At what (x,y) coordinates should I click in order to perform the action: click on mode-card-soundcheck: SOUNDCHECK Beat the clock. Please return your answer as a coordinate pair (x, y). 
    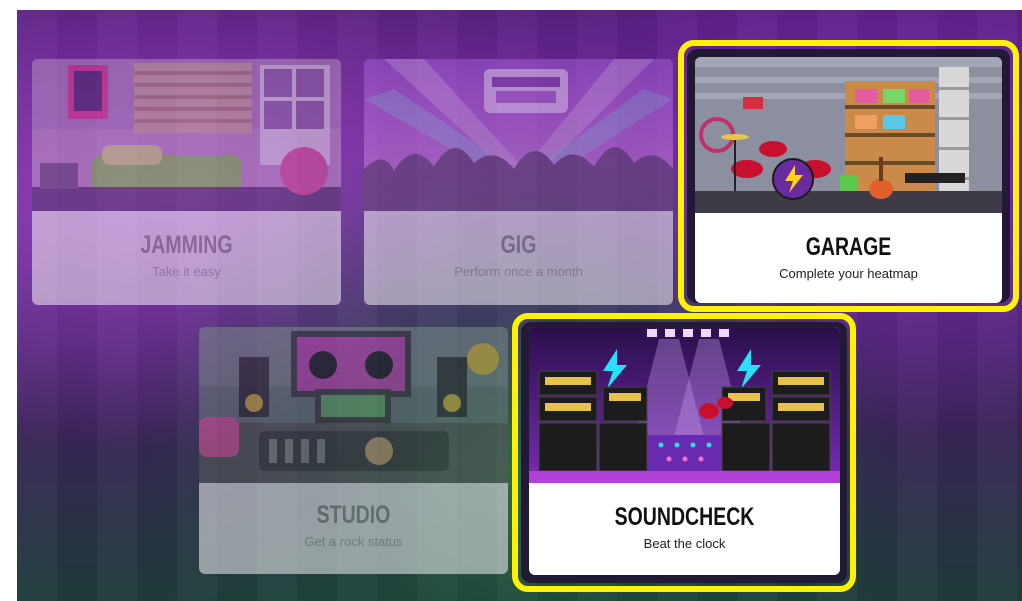
    Looking at the image, I should click on (684, 451).